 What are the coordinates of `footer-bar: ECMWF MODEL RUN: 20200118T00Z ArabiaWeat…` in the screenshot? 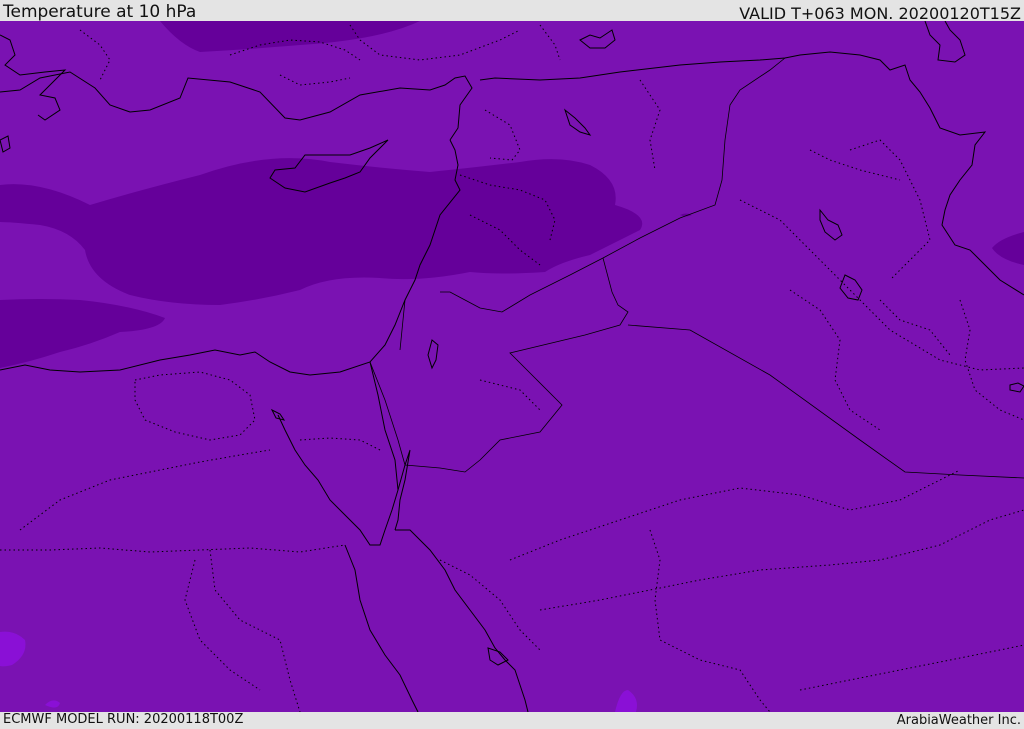 It's located at (512, 720).